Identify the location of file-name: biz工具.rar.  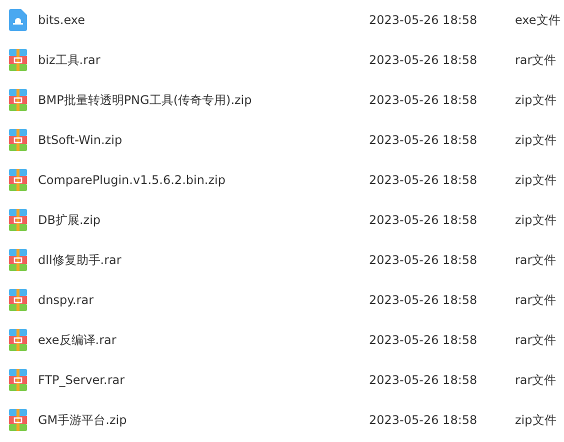
(69, 59).